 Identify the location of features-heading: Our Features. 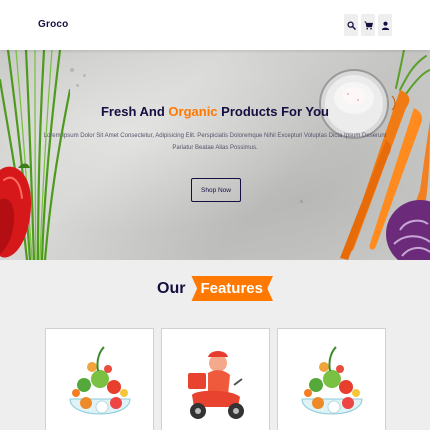
(215, 288).